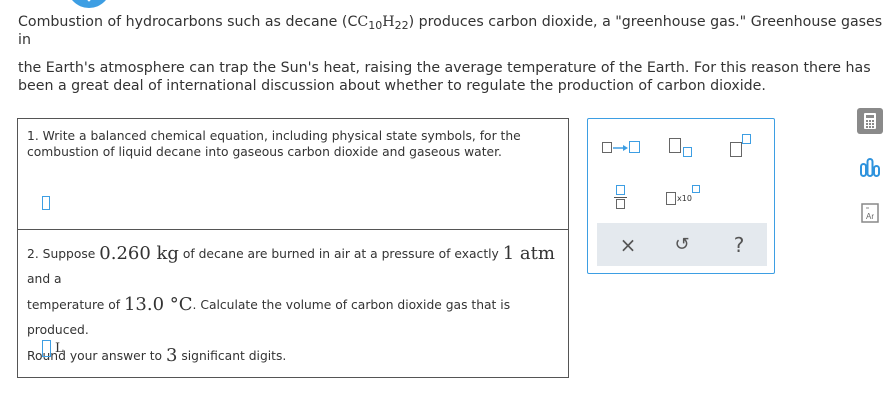  I want to click on volume-answer-row: L, so click(53, 348).